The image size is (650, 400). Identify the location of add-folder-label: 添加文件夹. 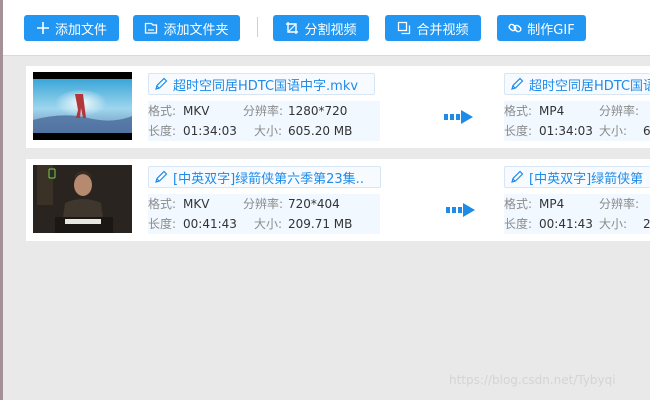
(196, 30).